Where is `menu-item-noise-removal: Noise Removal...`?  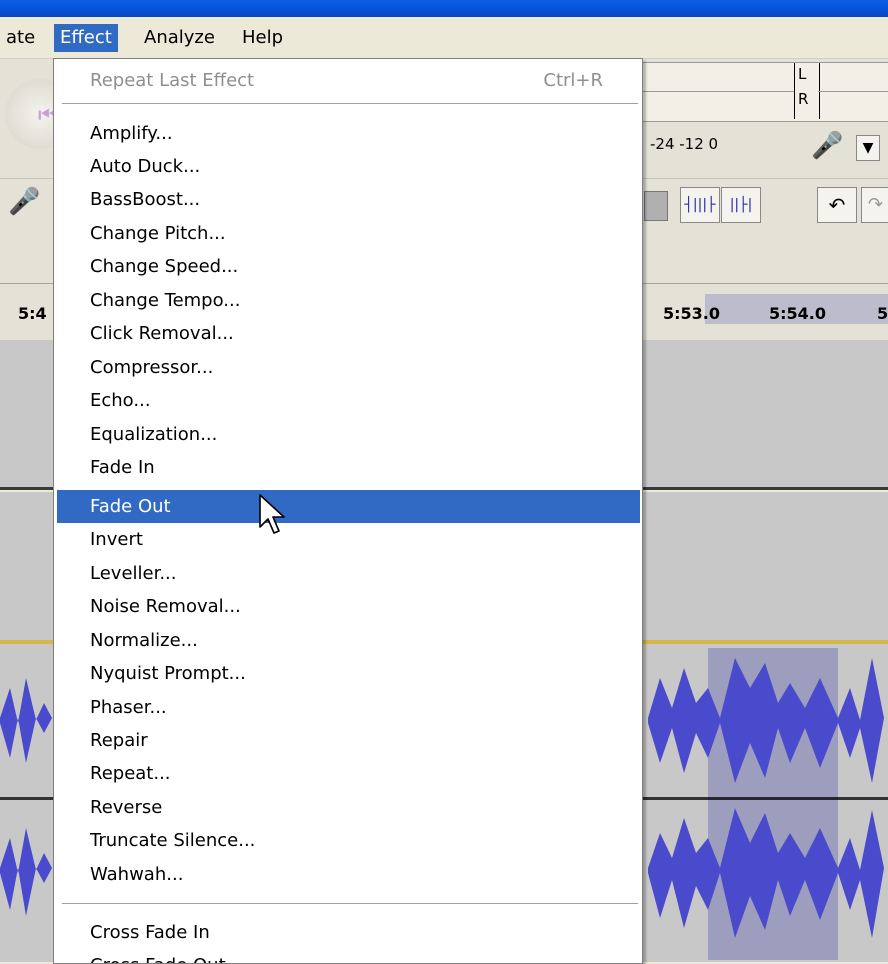
menu-item-noise-removal: Noise Removal... is located at coordinates (347, 606).